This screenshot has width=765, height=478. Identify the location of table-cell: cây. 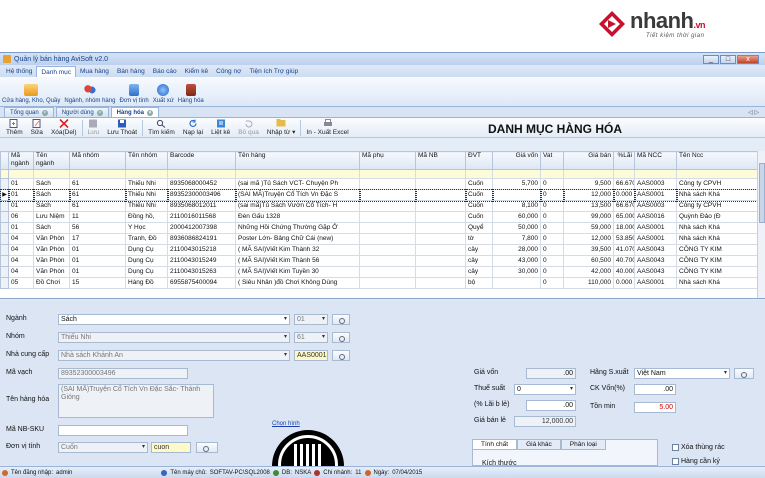
(479, 250).